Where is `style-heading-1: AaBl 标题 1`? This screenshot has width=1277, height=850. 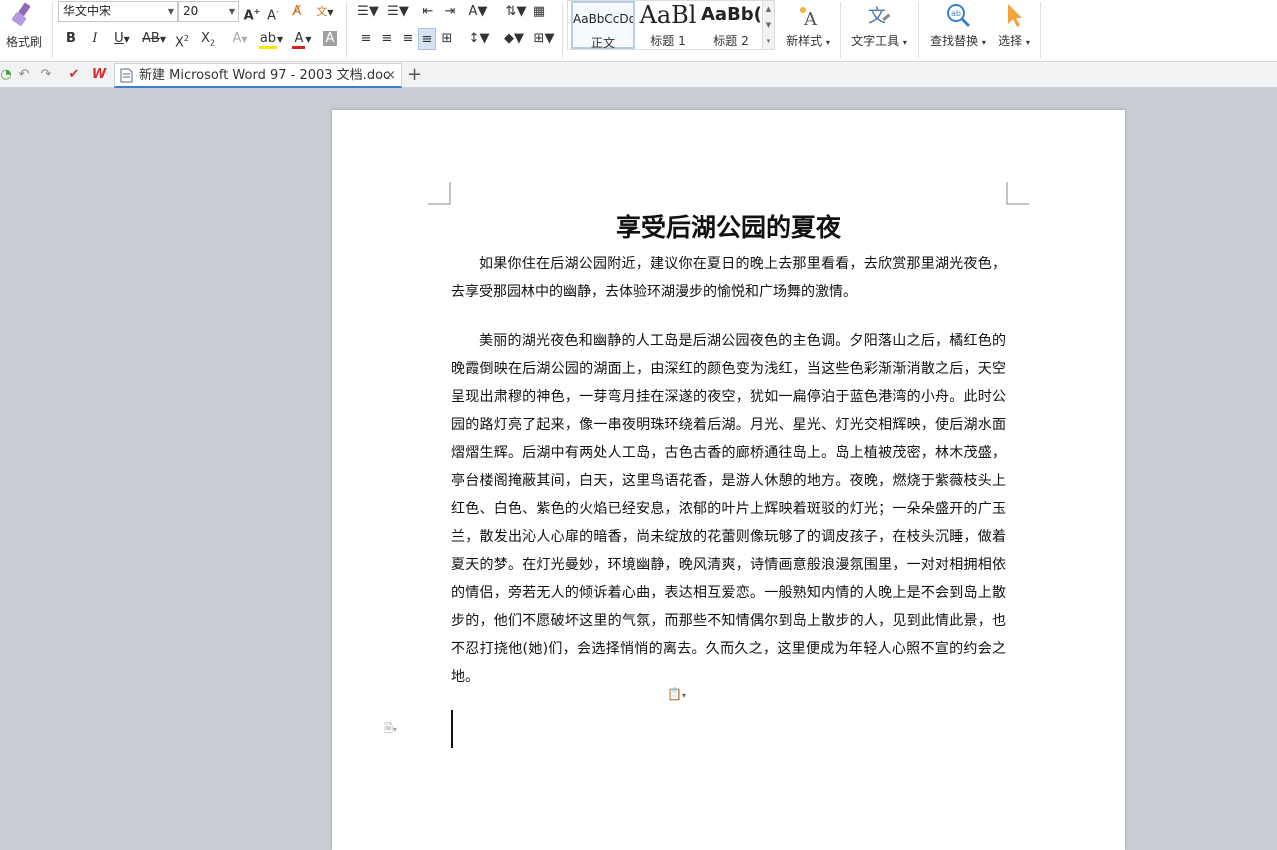 style-heading-1: AaBl 标题 1 is located at coordinates (668, 25).